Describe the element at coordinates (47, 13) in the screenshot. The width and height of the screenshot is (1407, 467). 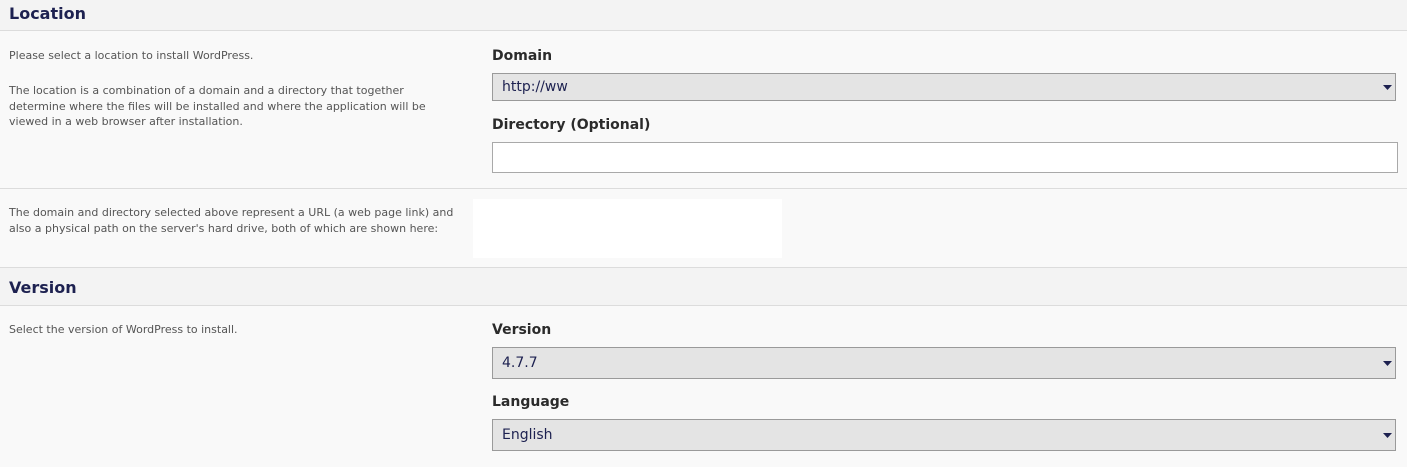
I see `location-heading: Location` at that location.